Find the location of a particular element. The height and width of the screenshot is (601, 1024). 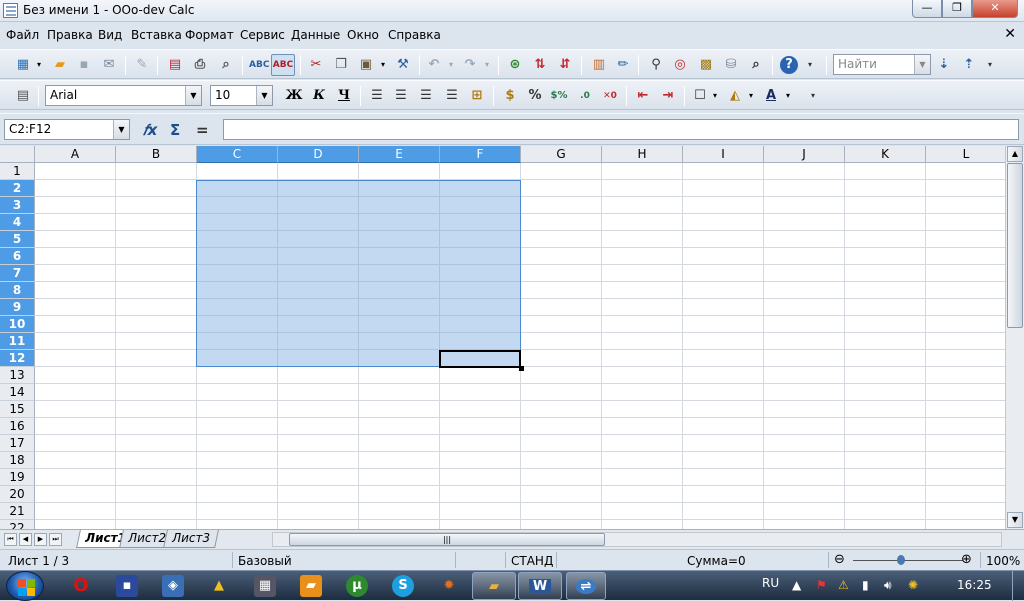

name-box: C2:F12 ▼ is located at coordinates (67, 129).